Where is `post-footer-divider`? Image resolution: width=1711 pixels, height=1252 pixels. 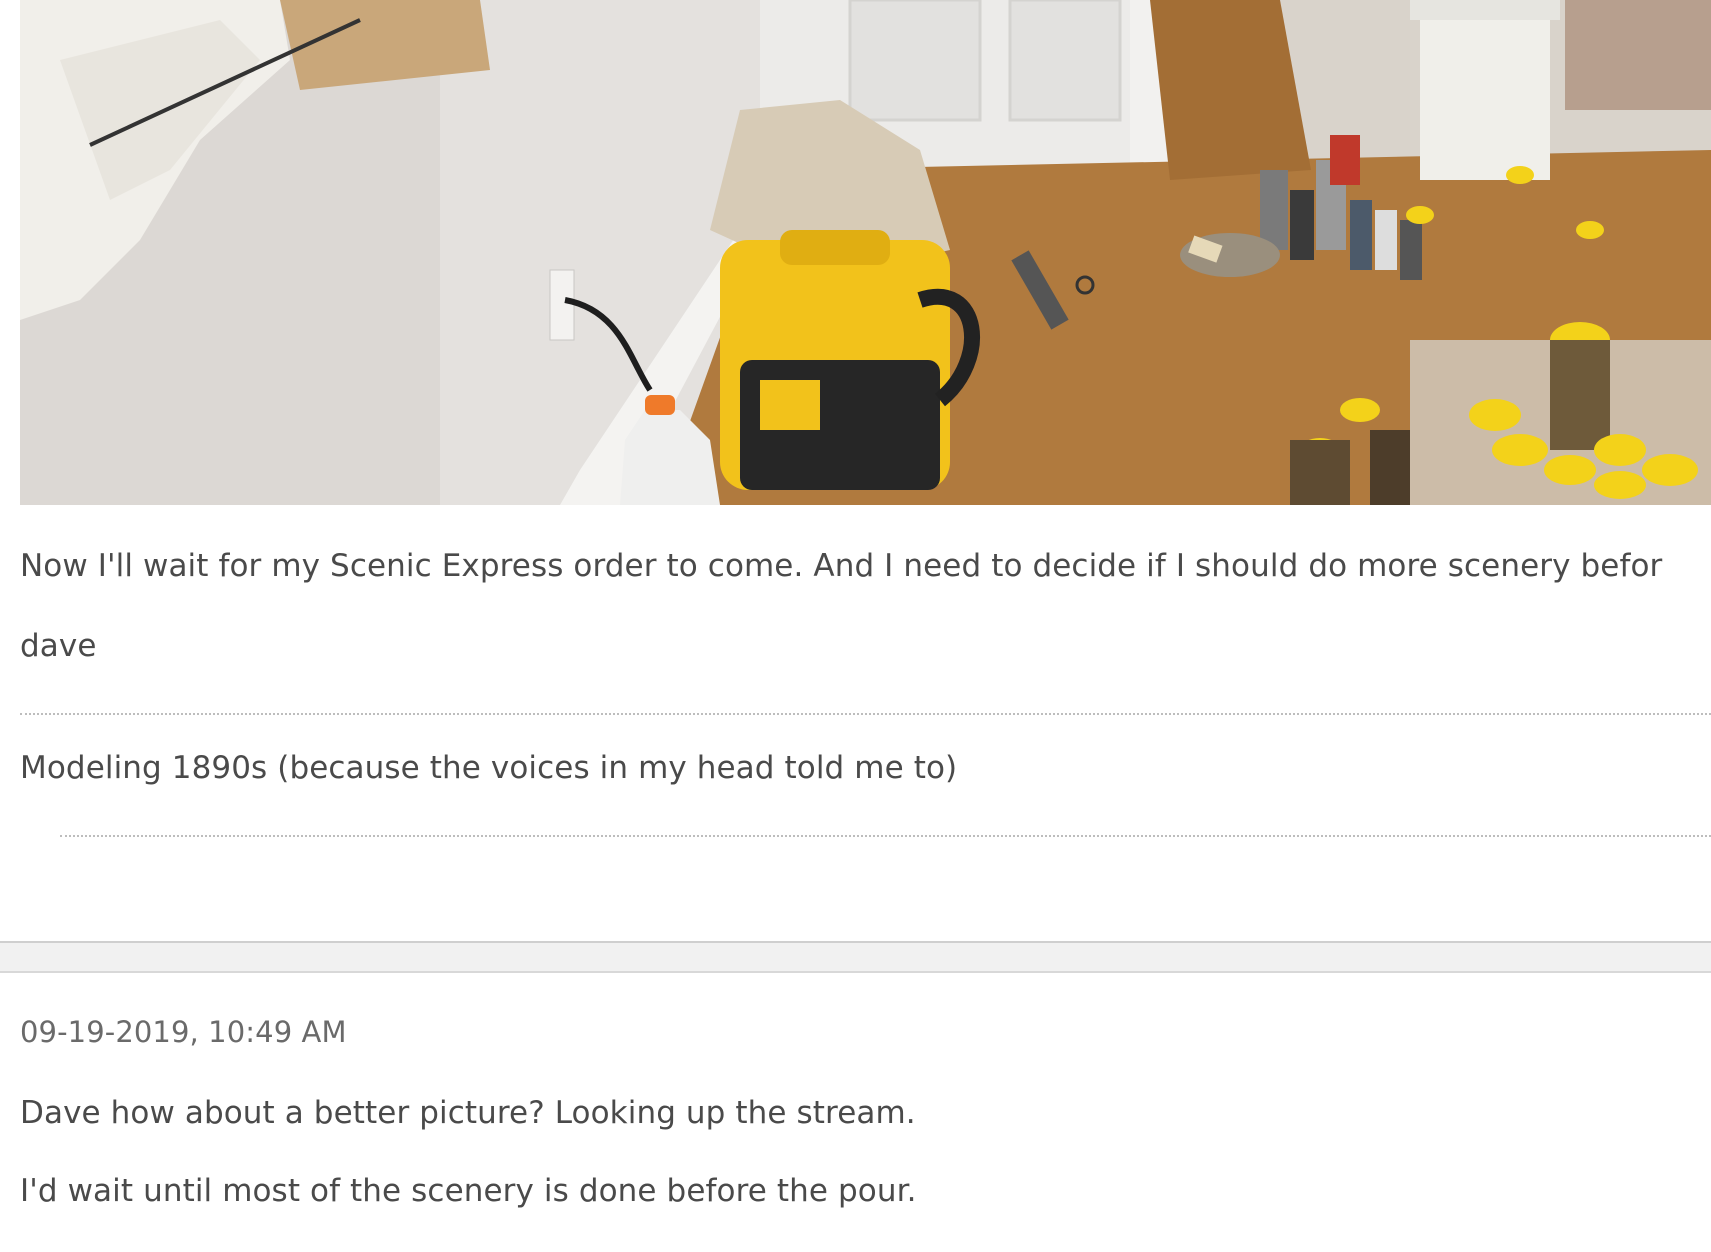 post-footer-divider is located at coordinates (885, 836).